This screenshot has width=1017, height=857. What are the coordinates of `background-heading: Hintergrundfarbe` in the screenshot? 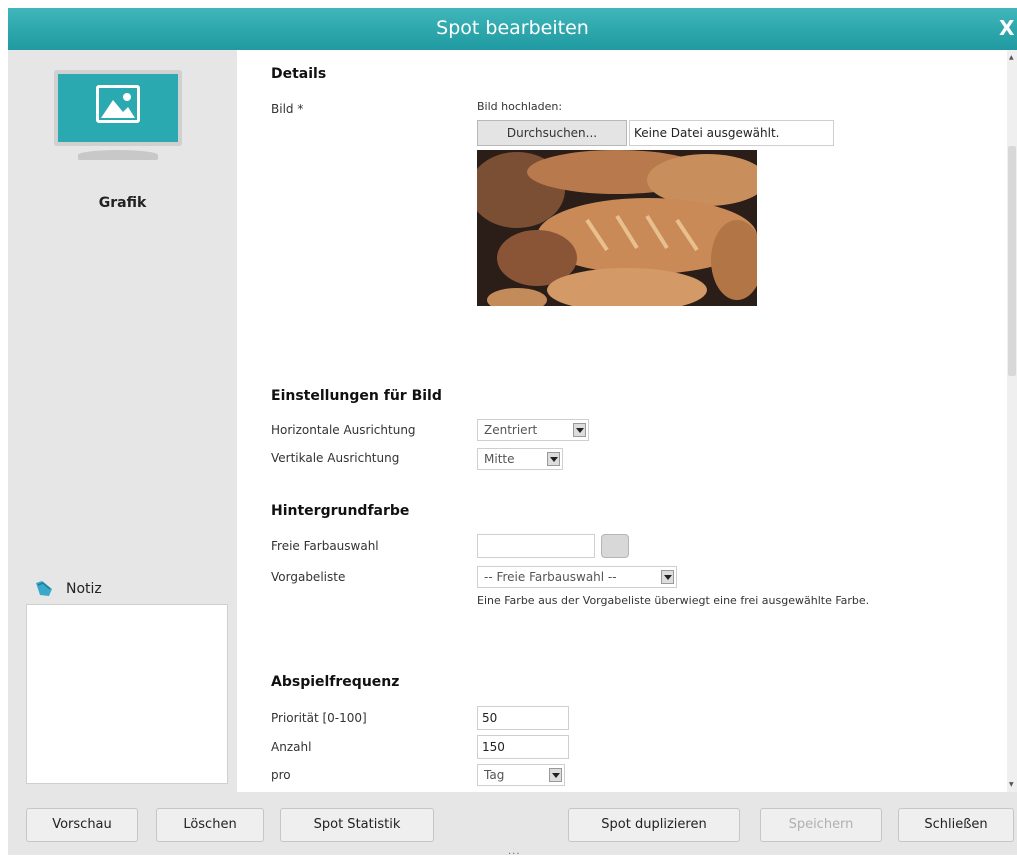 It's located at (340, 511).